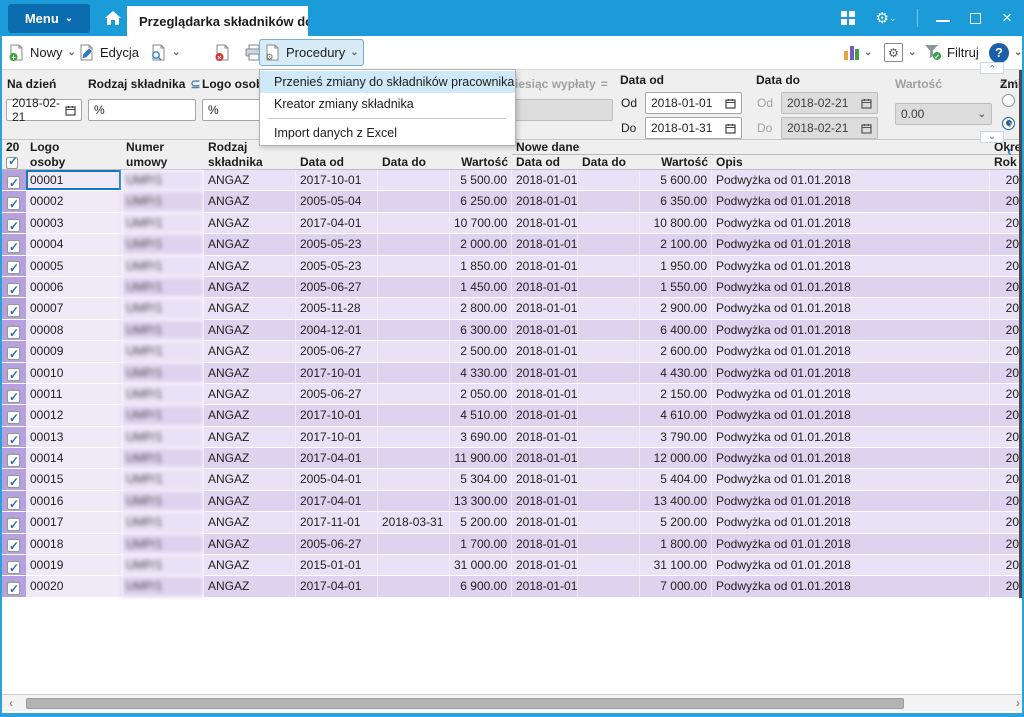  I want to click on cell-n_wartosc: 12 000.00, so click(676, 458).